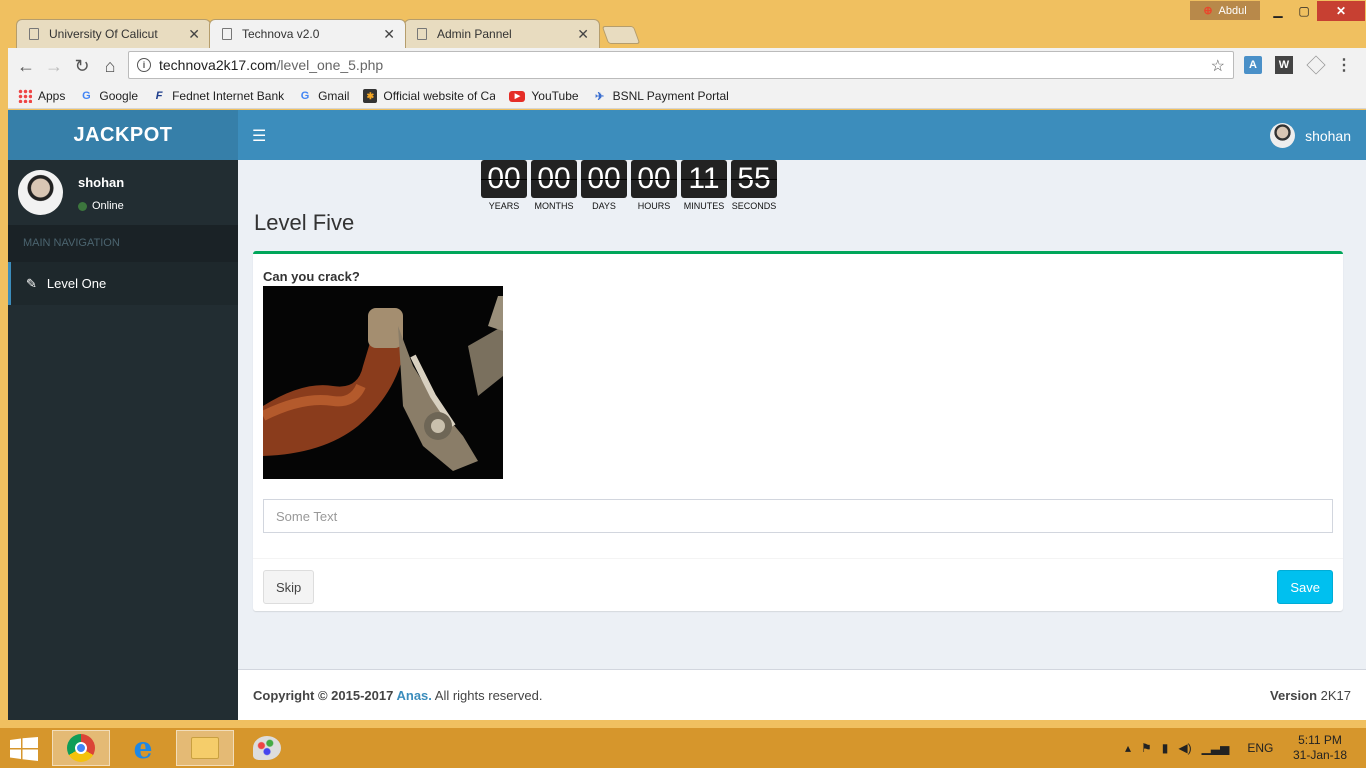 The height and width of the screenshot is (768, 1366). What do you see at coordinates (1216, 748) in the screenshot?
I see `network-icon: ▁▃▅` at bounding box center [1216, 748].